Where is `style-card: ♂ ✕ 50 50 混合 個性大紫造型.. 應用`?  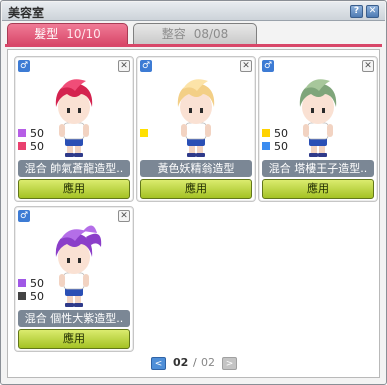
style-card: ♂ ✕ 50 50 混合 個性大紫造型.. 應用 is located at coordinates (74, 279).